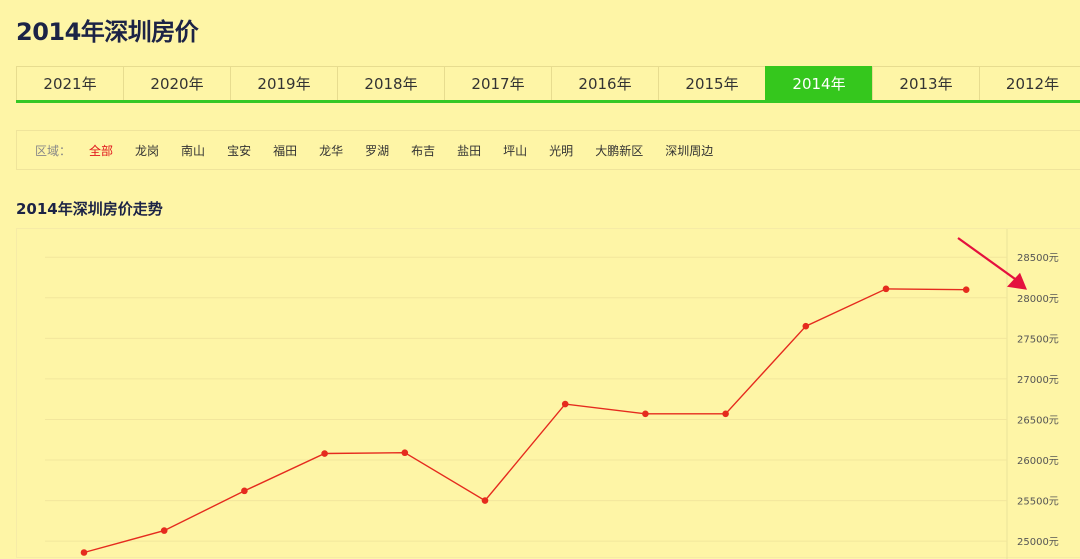 The image size is (1080, 559). I want to click on year-tab-2019: 2019年, so click(283, 83).